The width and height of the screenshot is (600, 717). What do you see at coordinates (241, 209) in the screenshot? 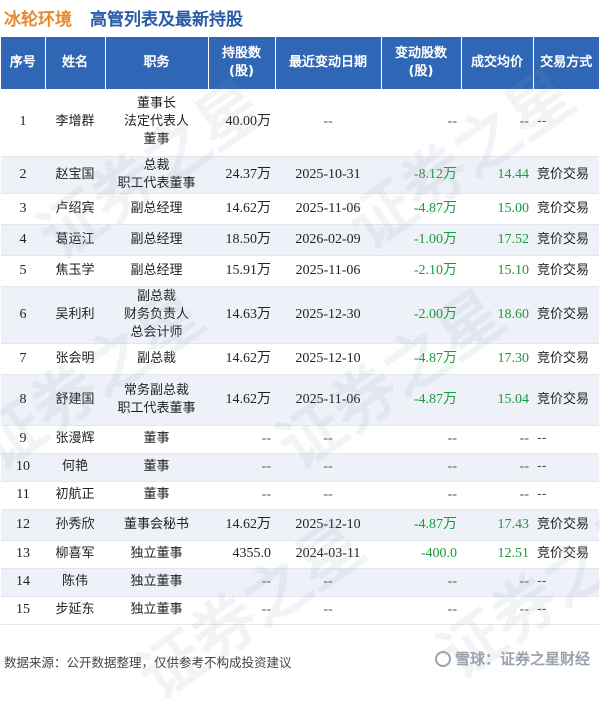
I see `shares-held: 14.62万` at bounding box center [241, 209].